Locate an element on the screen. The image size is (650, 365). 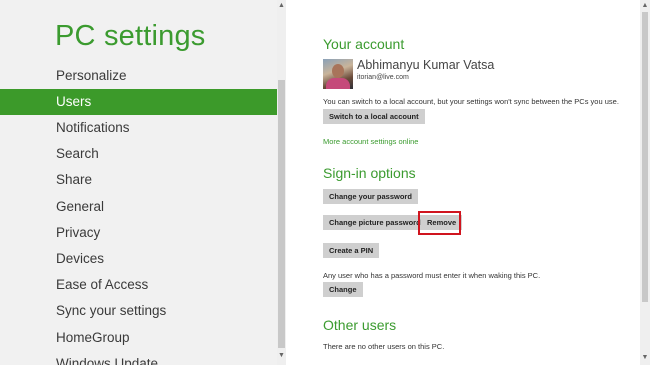
switch-to-local-account-button: Switch to a local account is located at coordinates (374, 116).